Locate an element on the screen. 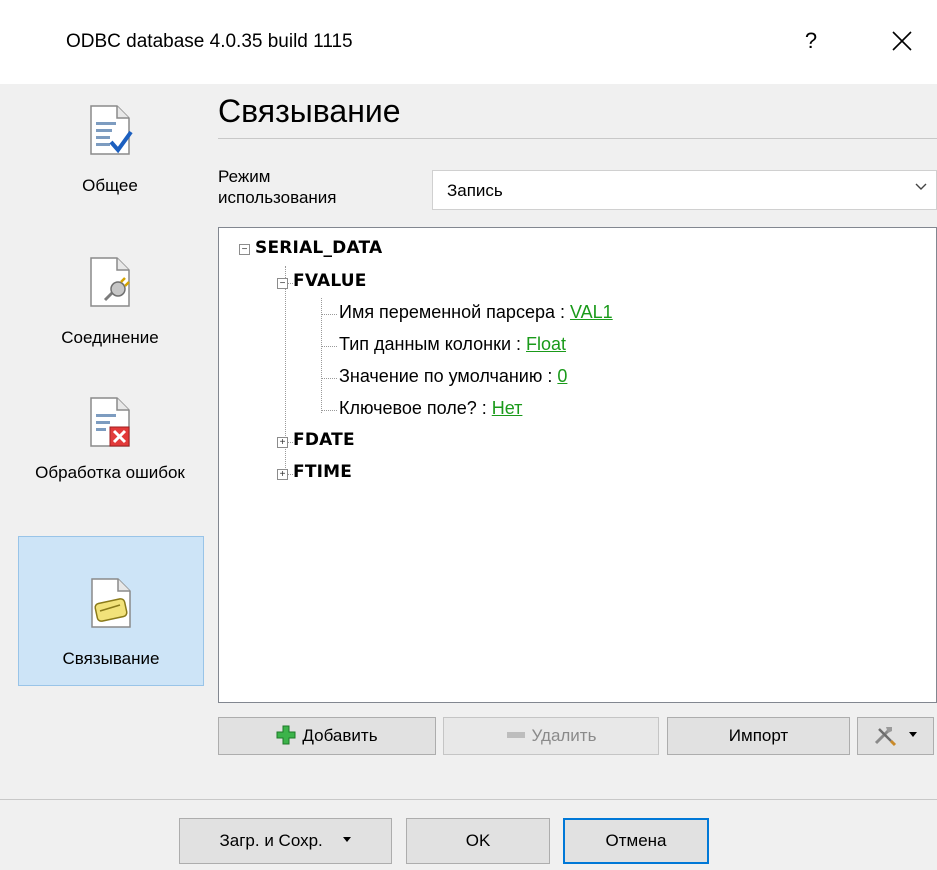 The height and width of the screenshot is (870, 937). mode-select-value: Запись is located at coordinates (475, 190).